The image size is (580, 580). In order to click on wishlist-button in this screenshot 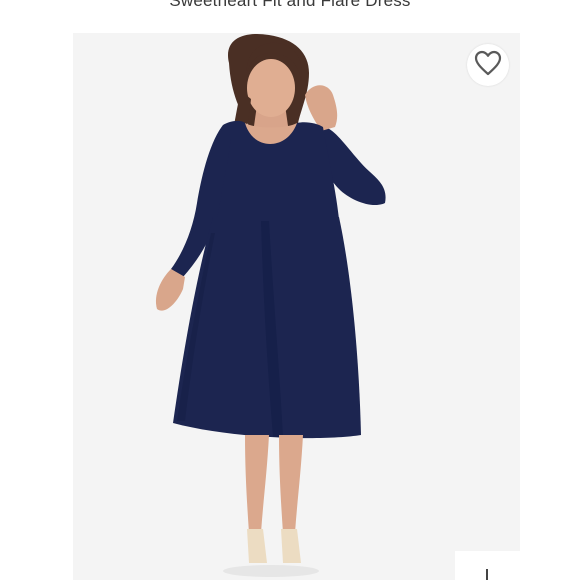, I will do `click(488, 65)`.